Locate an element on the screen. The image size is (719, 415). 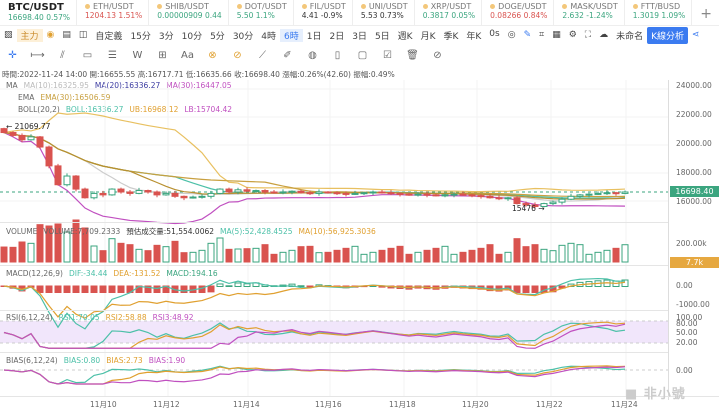
volume-tick: 200.00k is located at coordinates (691, 243).